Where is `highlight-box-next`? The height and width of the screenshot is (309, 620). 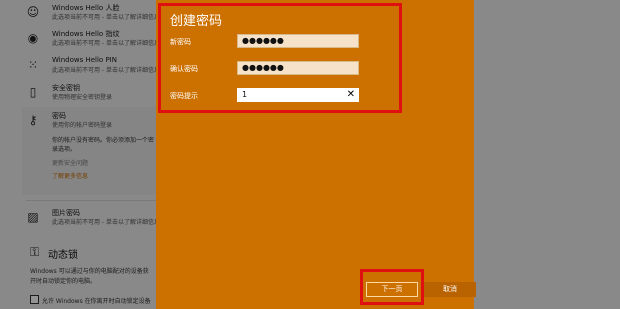
highlight-box-next is located at coordinates (392, 287).